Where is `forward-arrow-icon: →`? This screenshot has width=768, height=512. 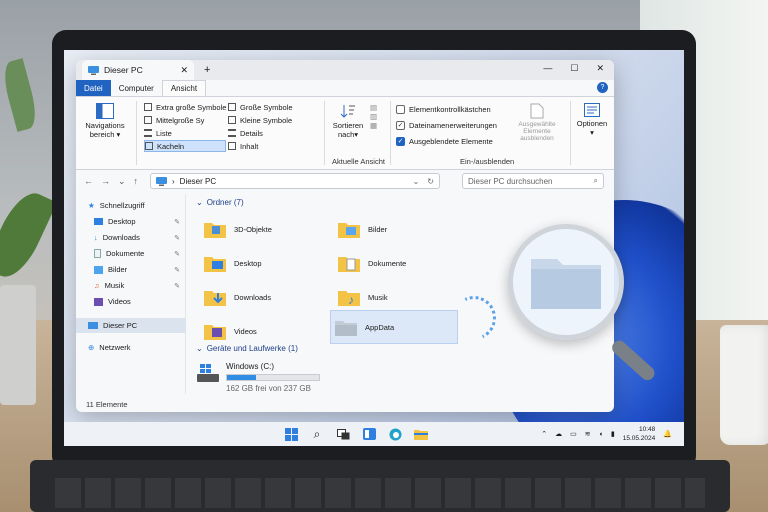 forward-arrow-icon: → is located at coordinates (105, 181).